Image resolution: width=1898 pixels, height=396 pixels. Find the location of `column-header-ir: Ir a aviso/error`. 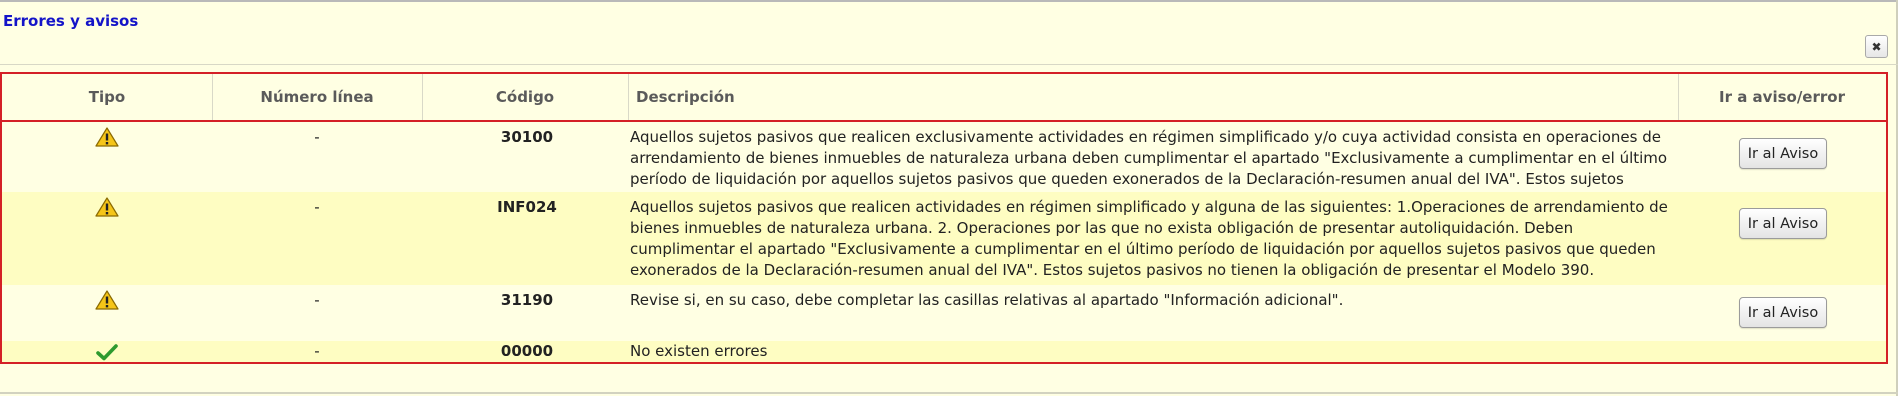

column-header-ir: Ir a aviso/error is located at coordinates (1782, 97).